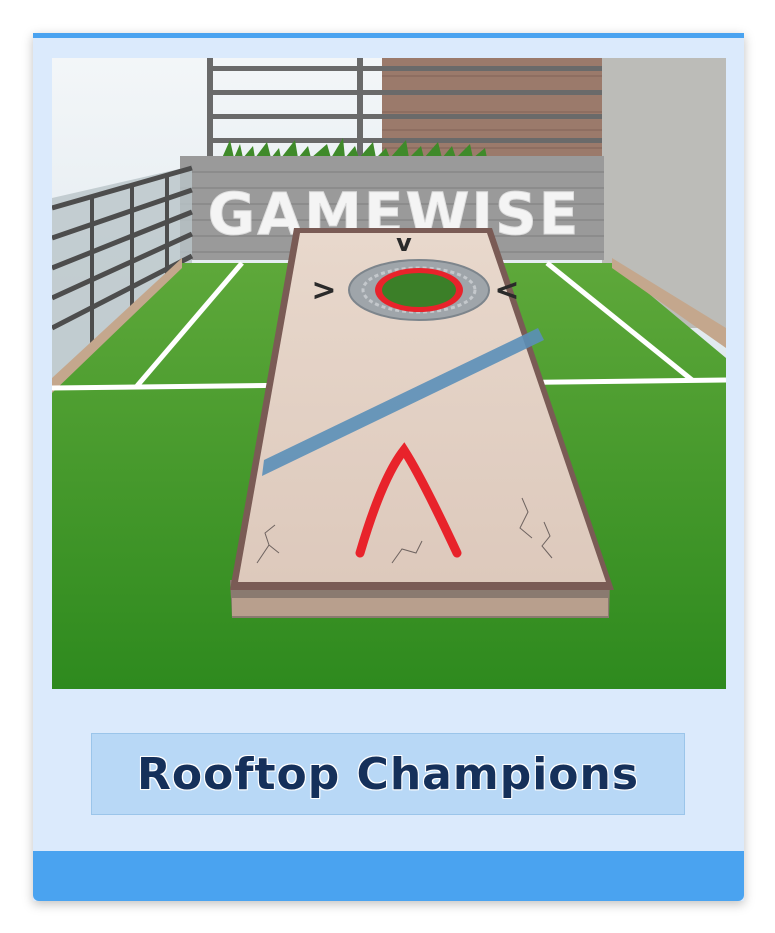 The image size is (775, 933). I want to click on card-title: Rooftop Champions, so click(388, 774).